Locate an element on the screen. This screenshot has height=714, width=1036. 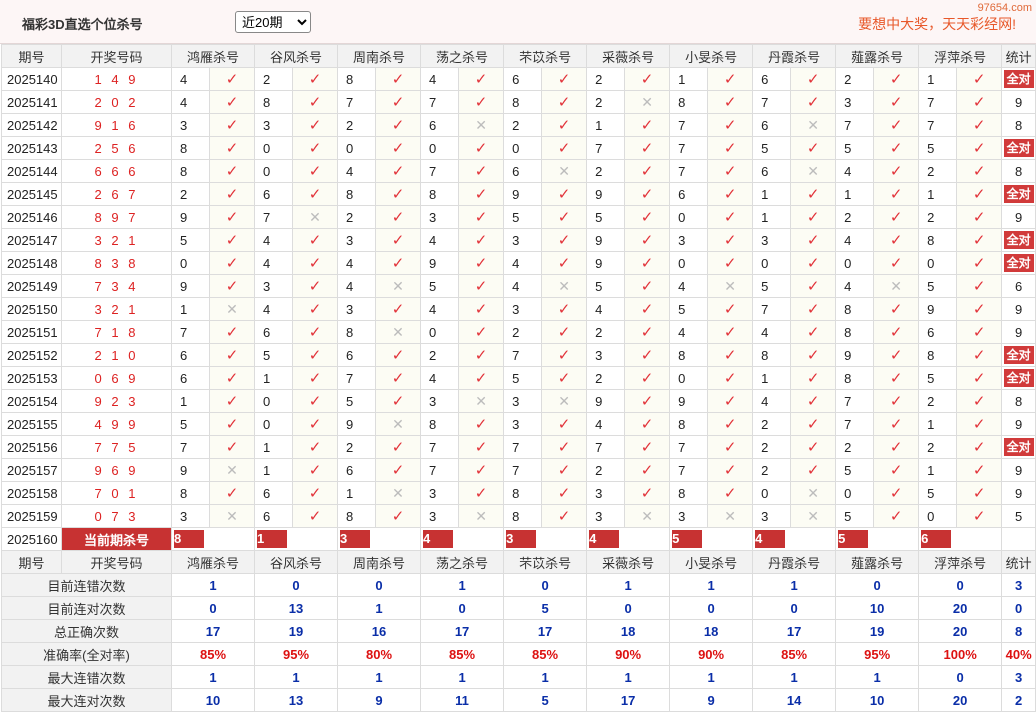
stat-value: 17 is located at coordinates (628, 700).